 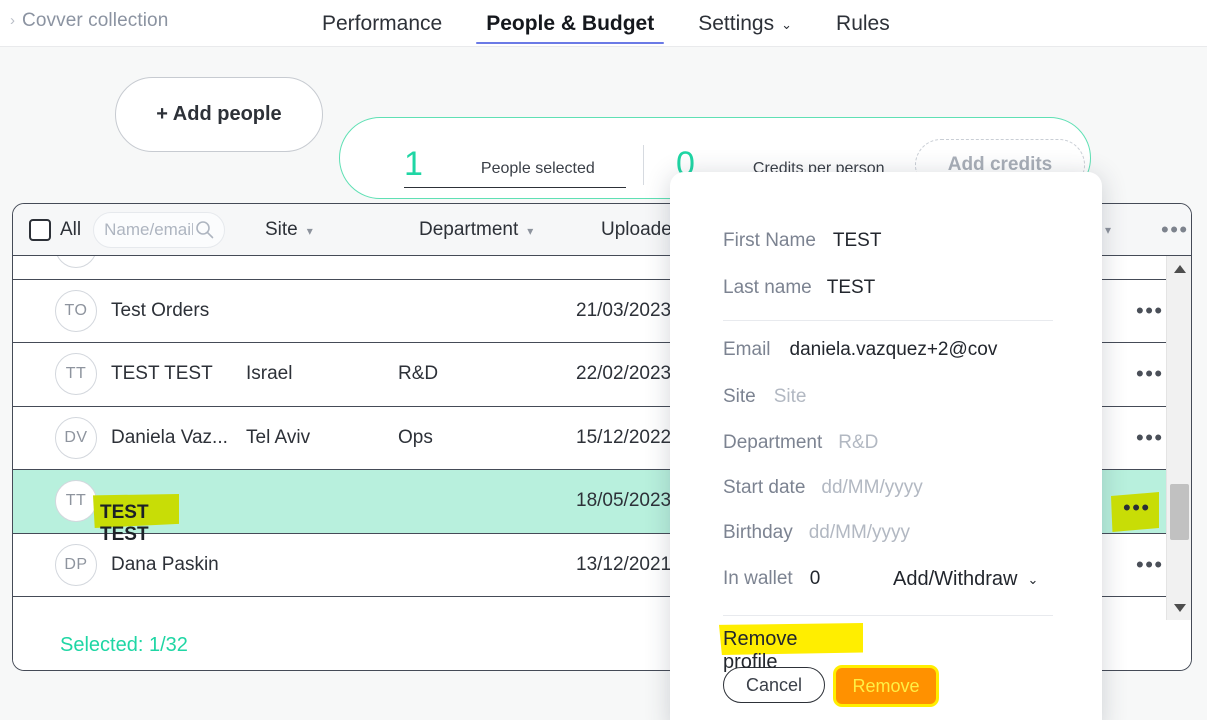 What do you see at coordinates (165, 564) in the screenshot?
I see `cell-name: Dana Paskin` at bounding box center [165, 564].